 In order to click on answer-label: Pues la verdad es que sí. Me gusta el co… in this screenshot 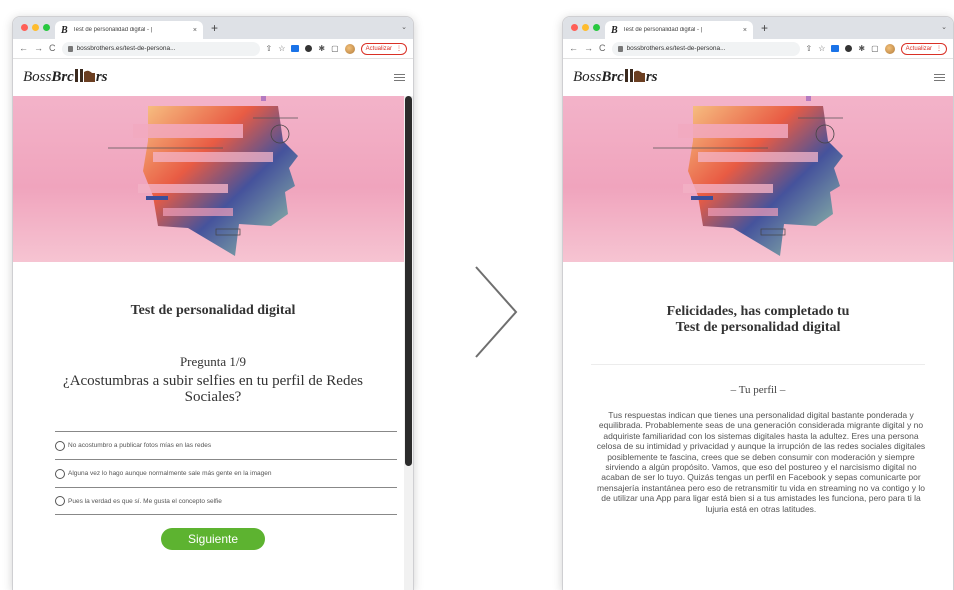, I will do `click(145, 501)`.